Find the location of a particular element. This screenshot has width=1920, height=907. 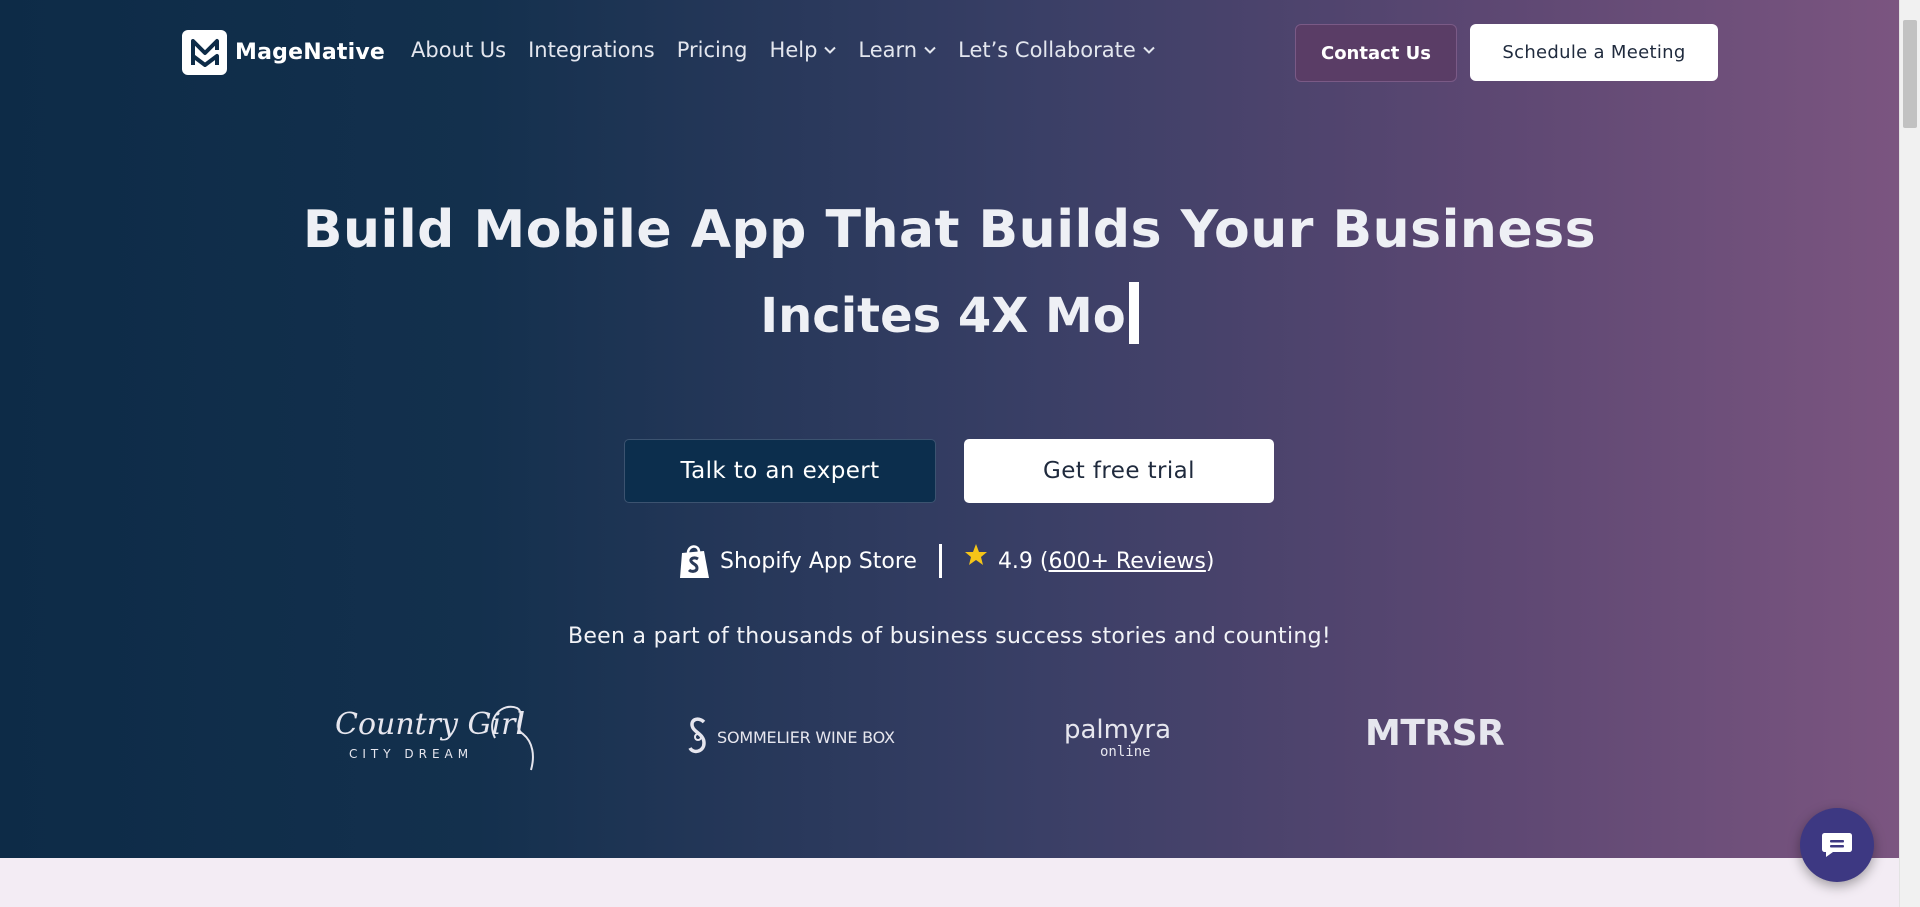

palmyra-line1: palmyra is located at coordinates (1117, 730).